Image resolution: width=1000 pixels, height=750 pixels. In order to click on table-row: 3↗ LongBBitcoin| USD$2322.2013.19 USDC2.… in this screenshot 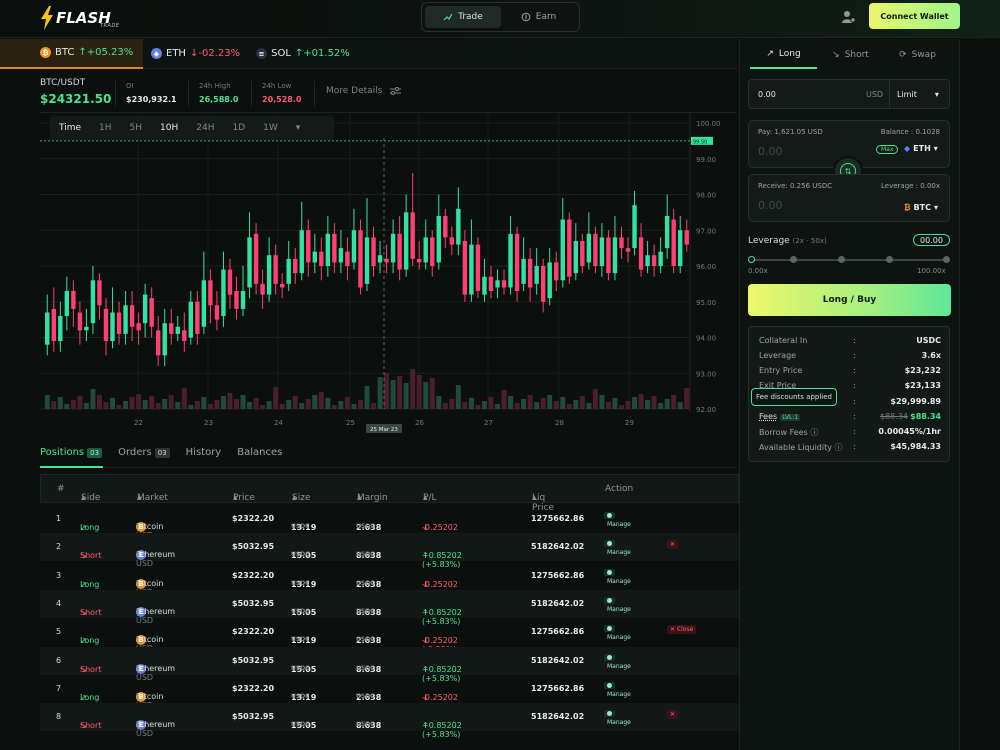, I will do `click(389, 580)`.